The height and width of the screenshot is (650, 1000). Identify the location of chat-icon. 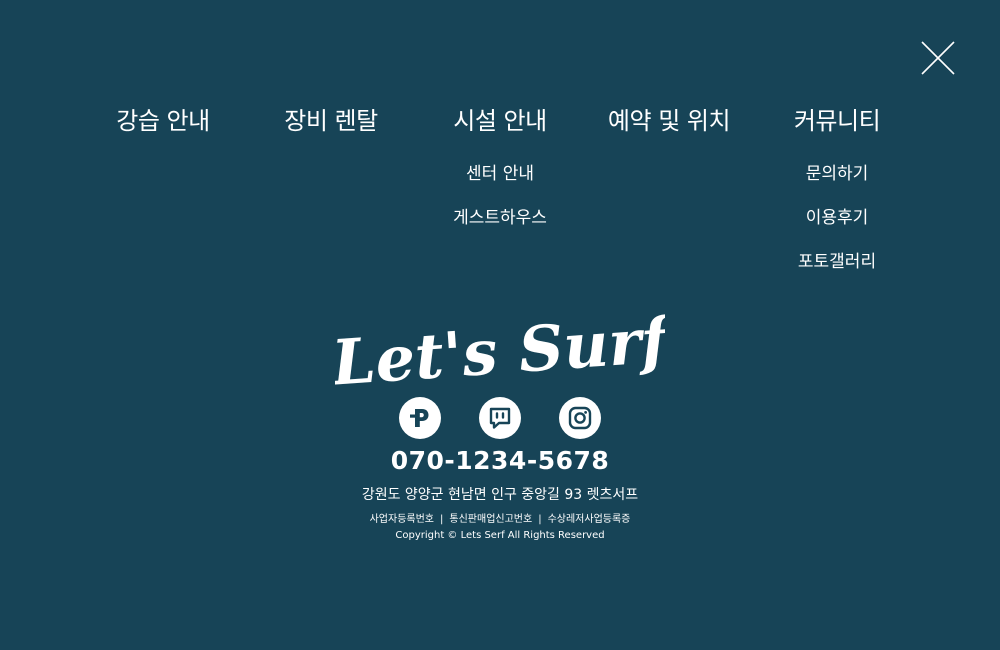
(500, 418).